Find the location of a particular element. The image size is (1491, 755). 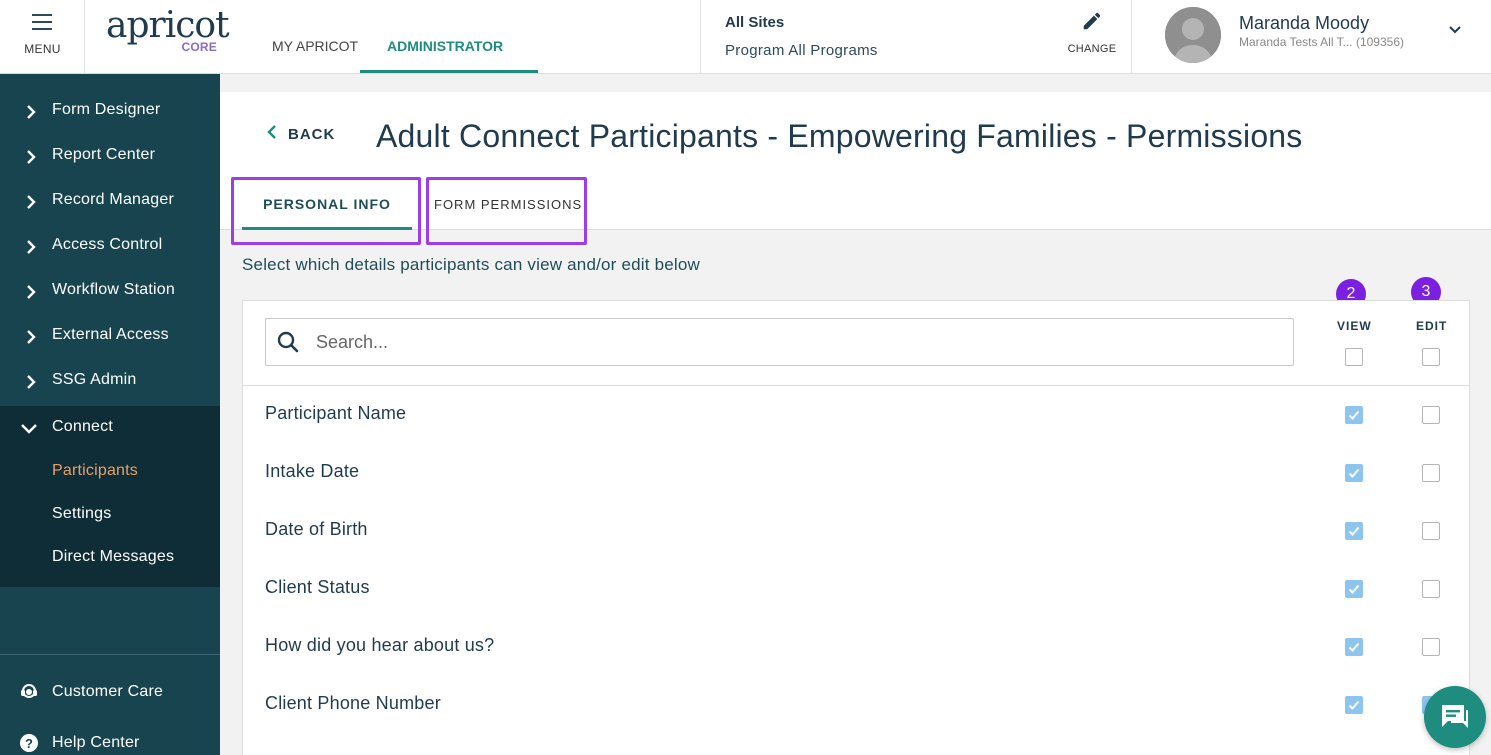

apricot-logo: apricot CORE is located at coordinates (168, 36).